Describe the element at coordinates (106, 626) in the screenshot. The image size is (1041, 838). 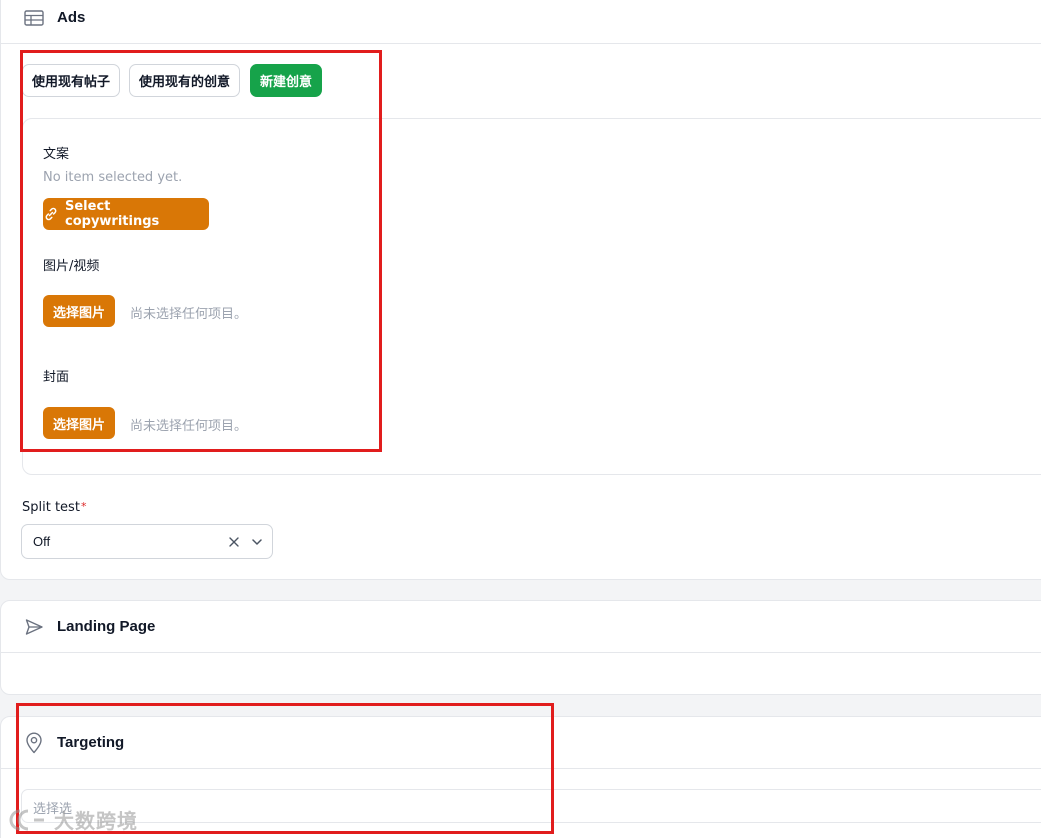
I see `landing-title: Landing Page` at that location.